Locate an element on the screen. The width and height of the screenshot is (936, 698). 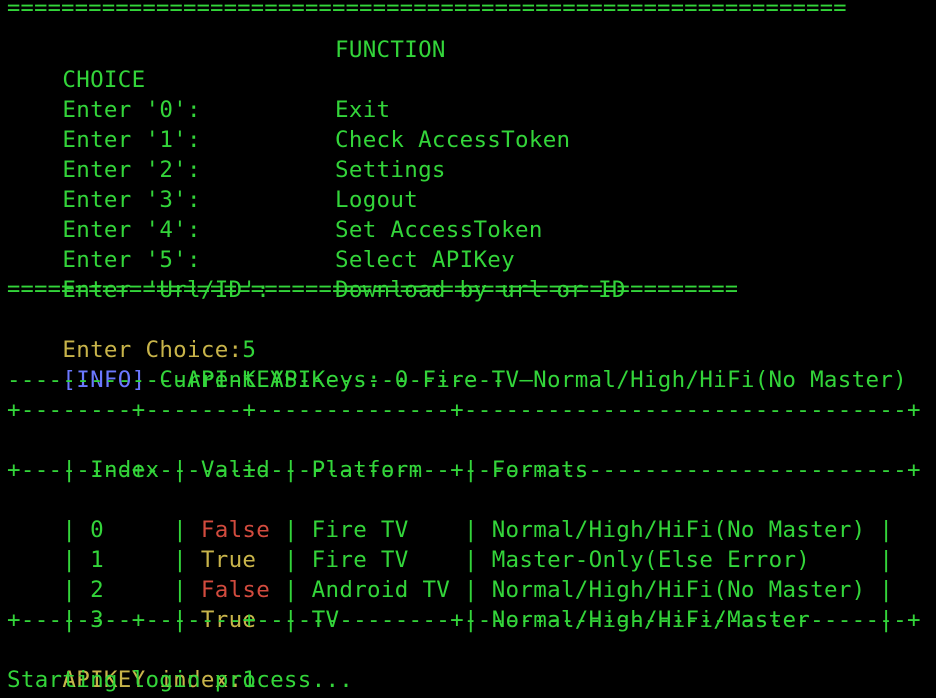
menu-function: Settings is located at coordinates (390, 170).